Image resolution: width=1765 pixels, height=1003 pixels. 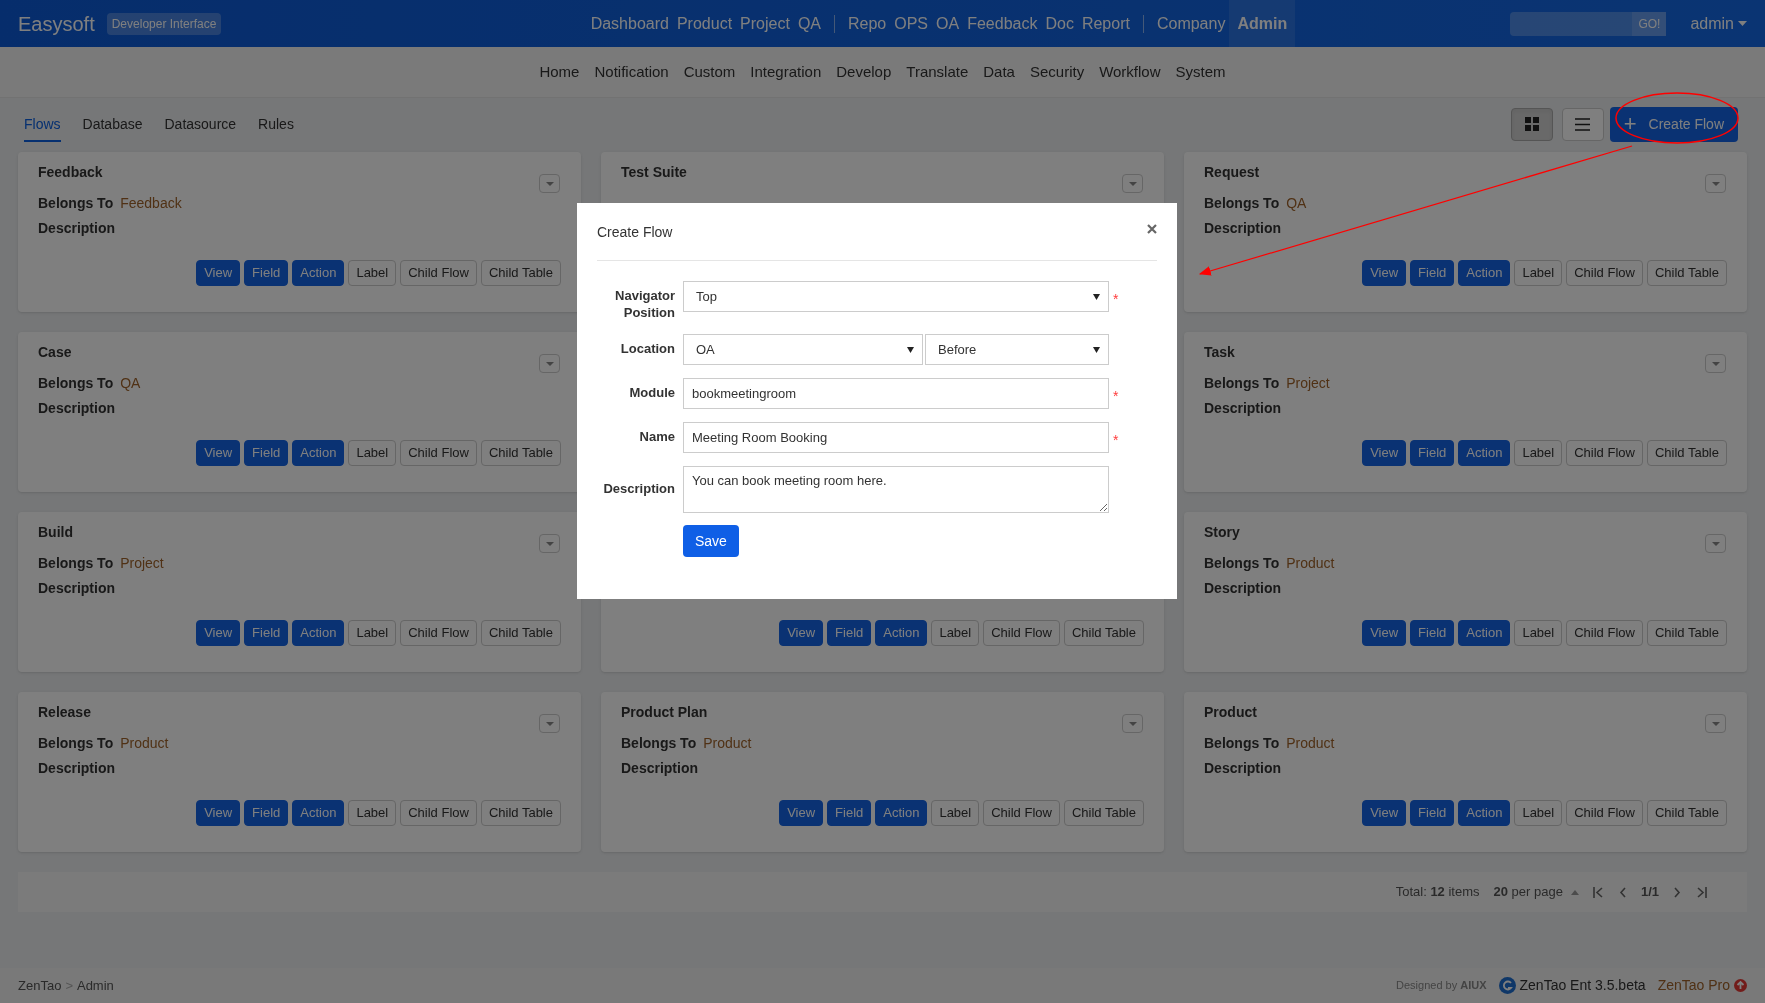 I want to click on next-page-icon, so click(x=1677, y=892).